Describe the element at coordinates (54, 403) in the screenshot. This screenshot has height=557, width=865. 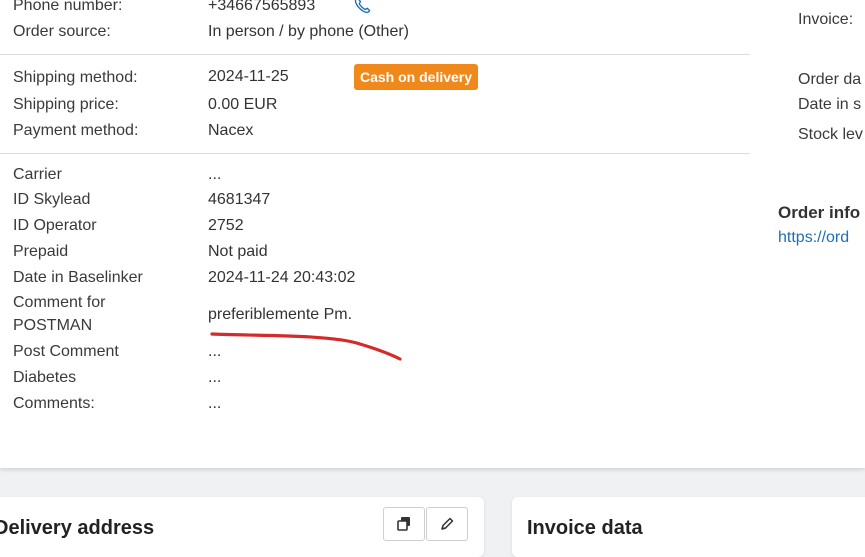
I see `comments-label: Comments:` at that location.